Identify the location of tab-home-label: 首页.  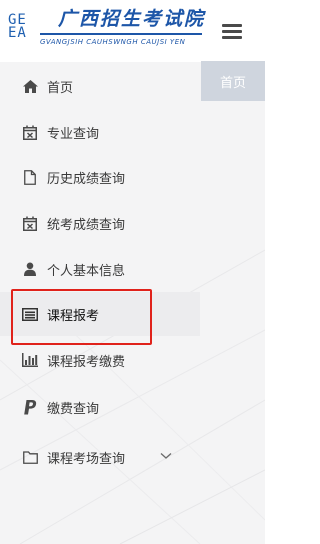
(232, 83).